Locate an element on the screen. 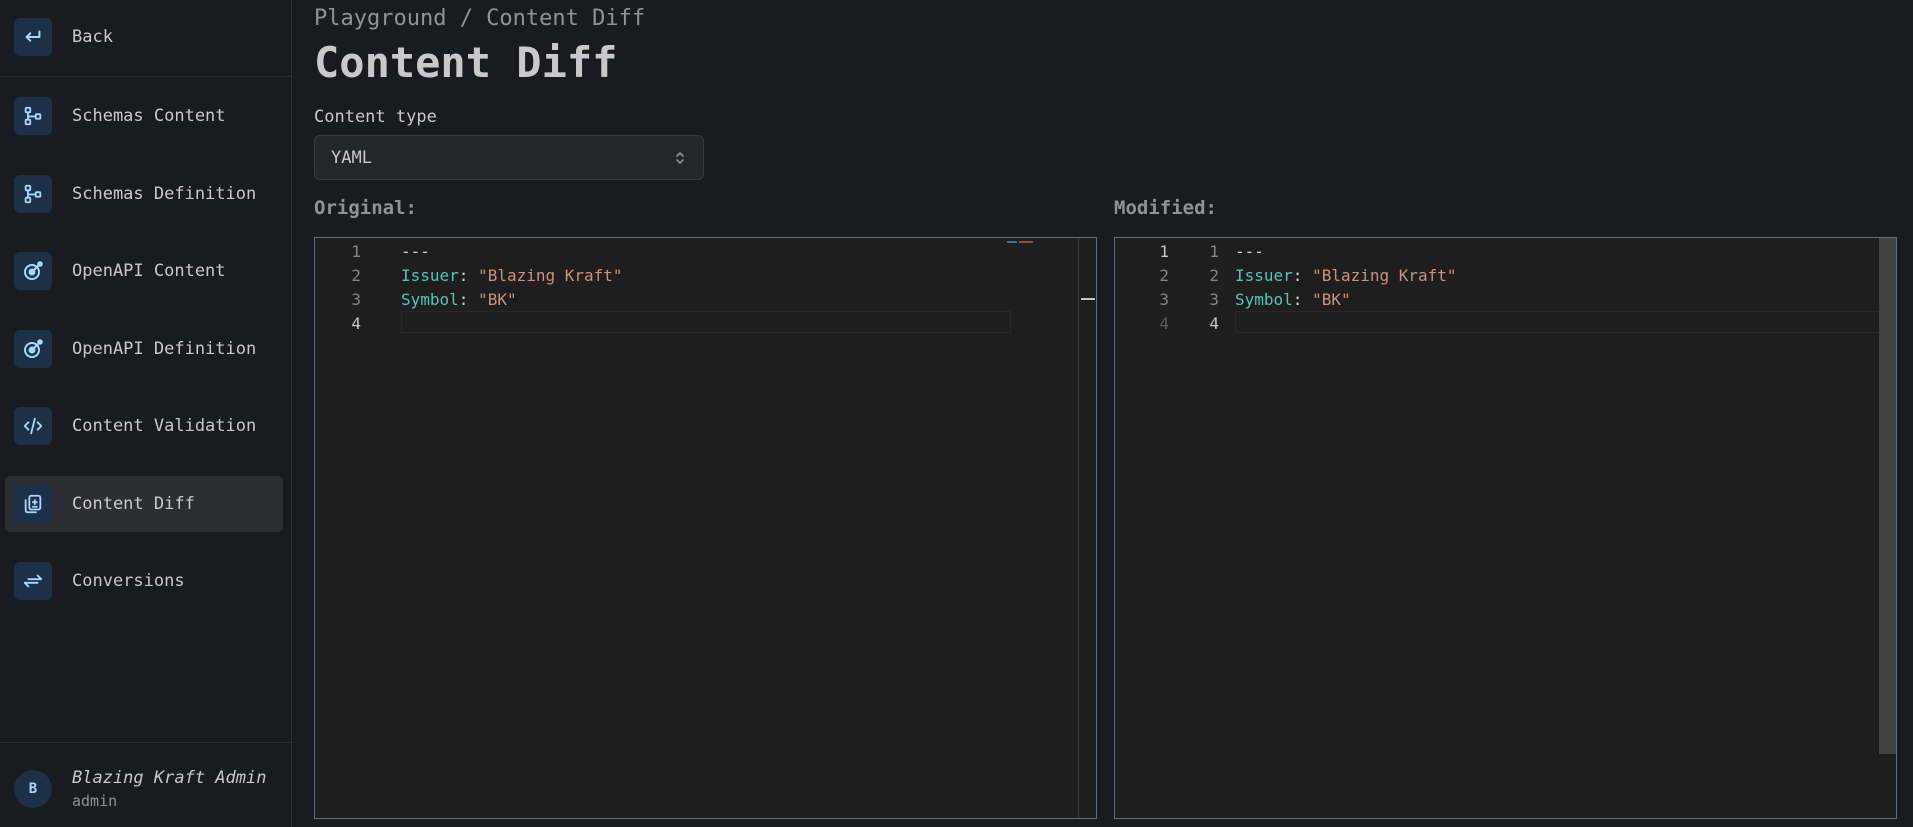  avatar: B is located at coordinates (33, 789).